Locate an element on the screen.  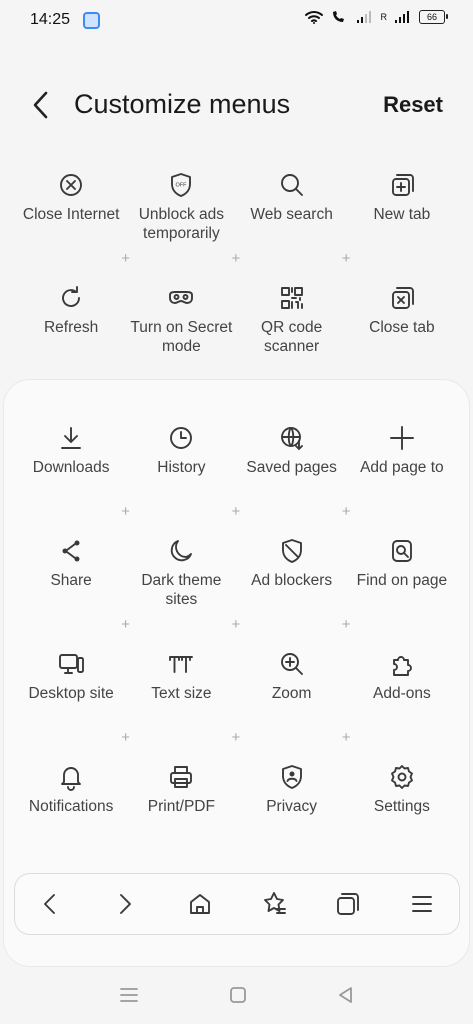
new-tab-icon is located at coordinates (402, 185).